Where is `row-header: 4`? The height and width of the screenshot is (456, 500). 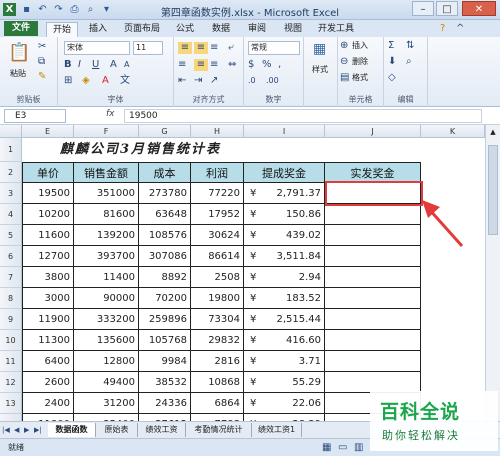
row-header: 4 is located at coordinates (11, 214).